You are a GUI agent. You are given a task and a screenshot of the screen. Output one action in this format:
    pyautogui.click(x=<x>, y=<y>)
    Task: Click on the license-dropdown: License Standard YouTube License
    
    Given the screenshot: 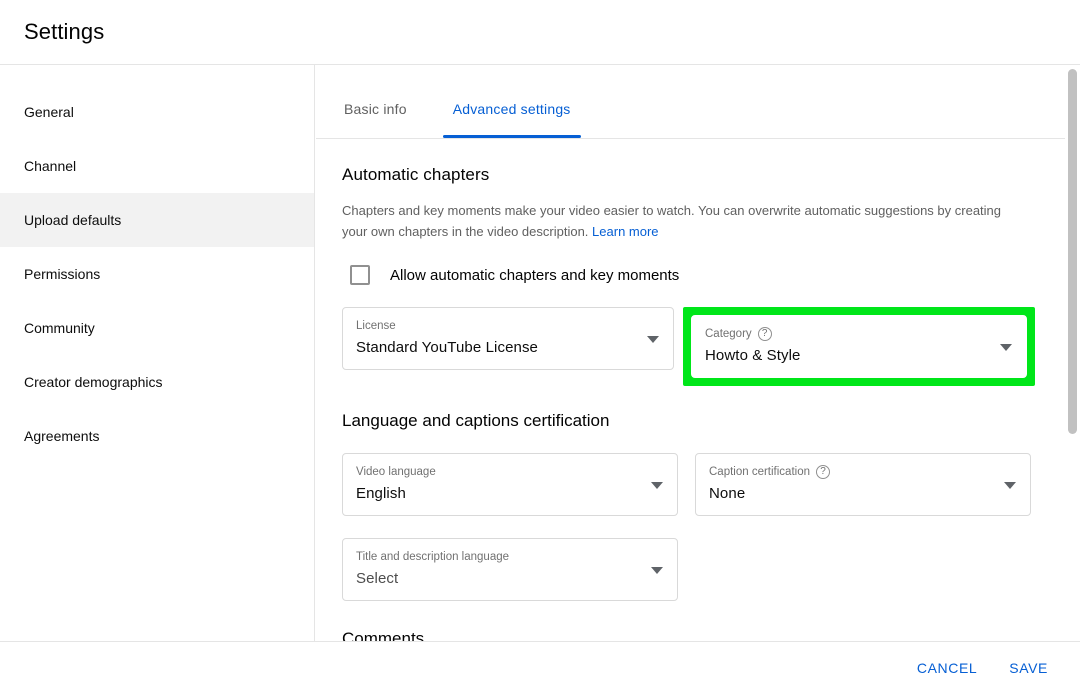 What is the action you would take?
    pyautogui.click(x=508, y=338)
    